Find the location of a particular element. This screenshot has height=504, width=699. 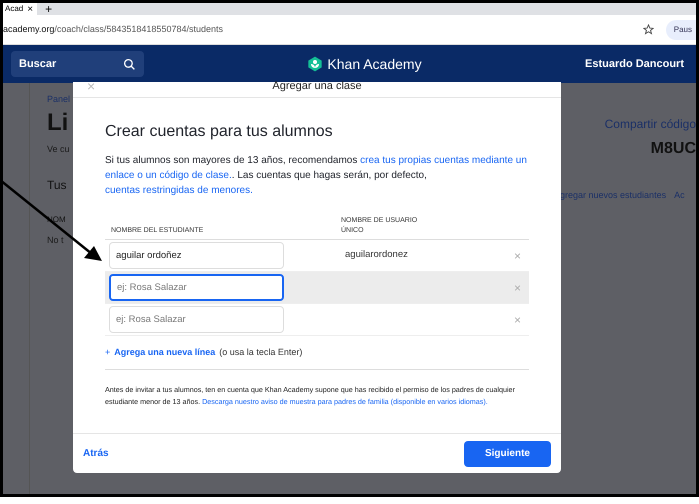

logo-icon is located at coordinates (315, 64).